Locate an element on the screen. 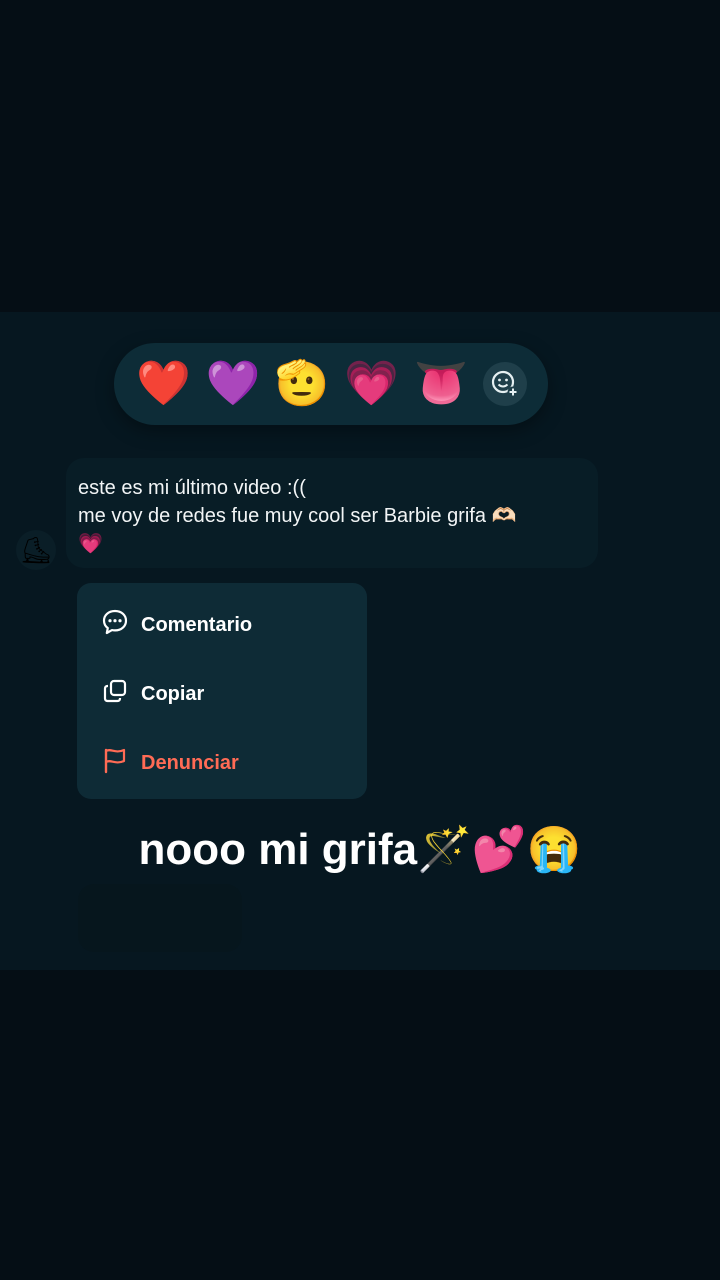  add-reaction-icon is located at coordinates (504, 384).